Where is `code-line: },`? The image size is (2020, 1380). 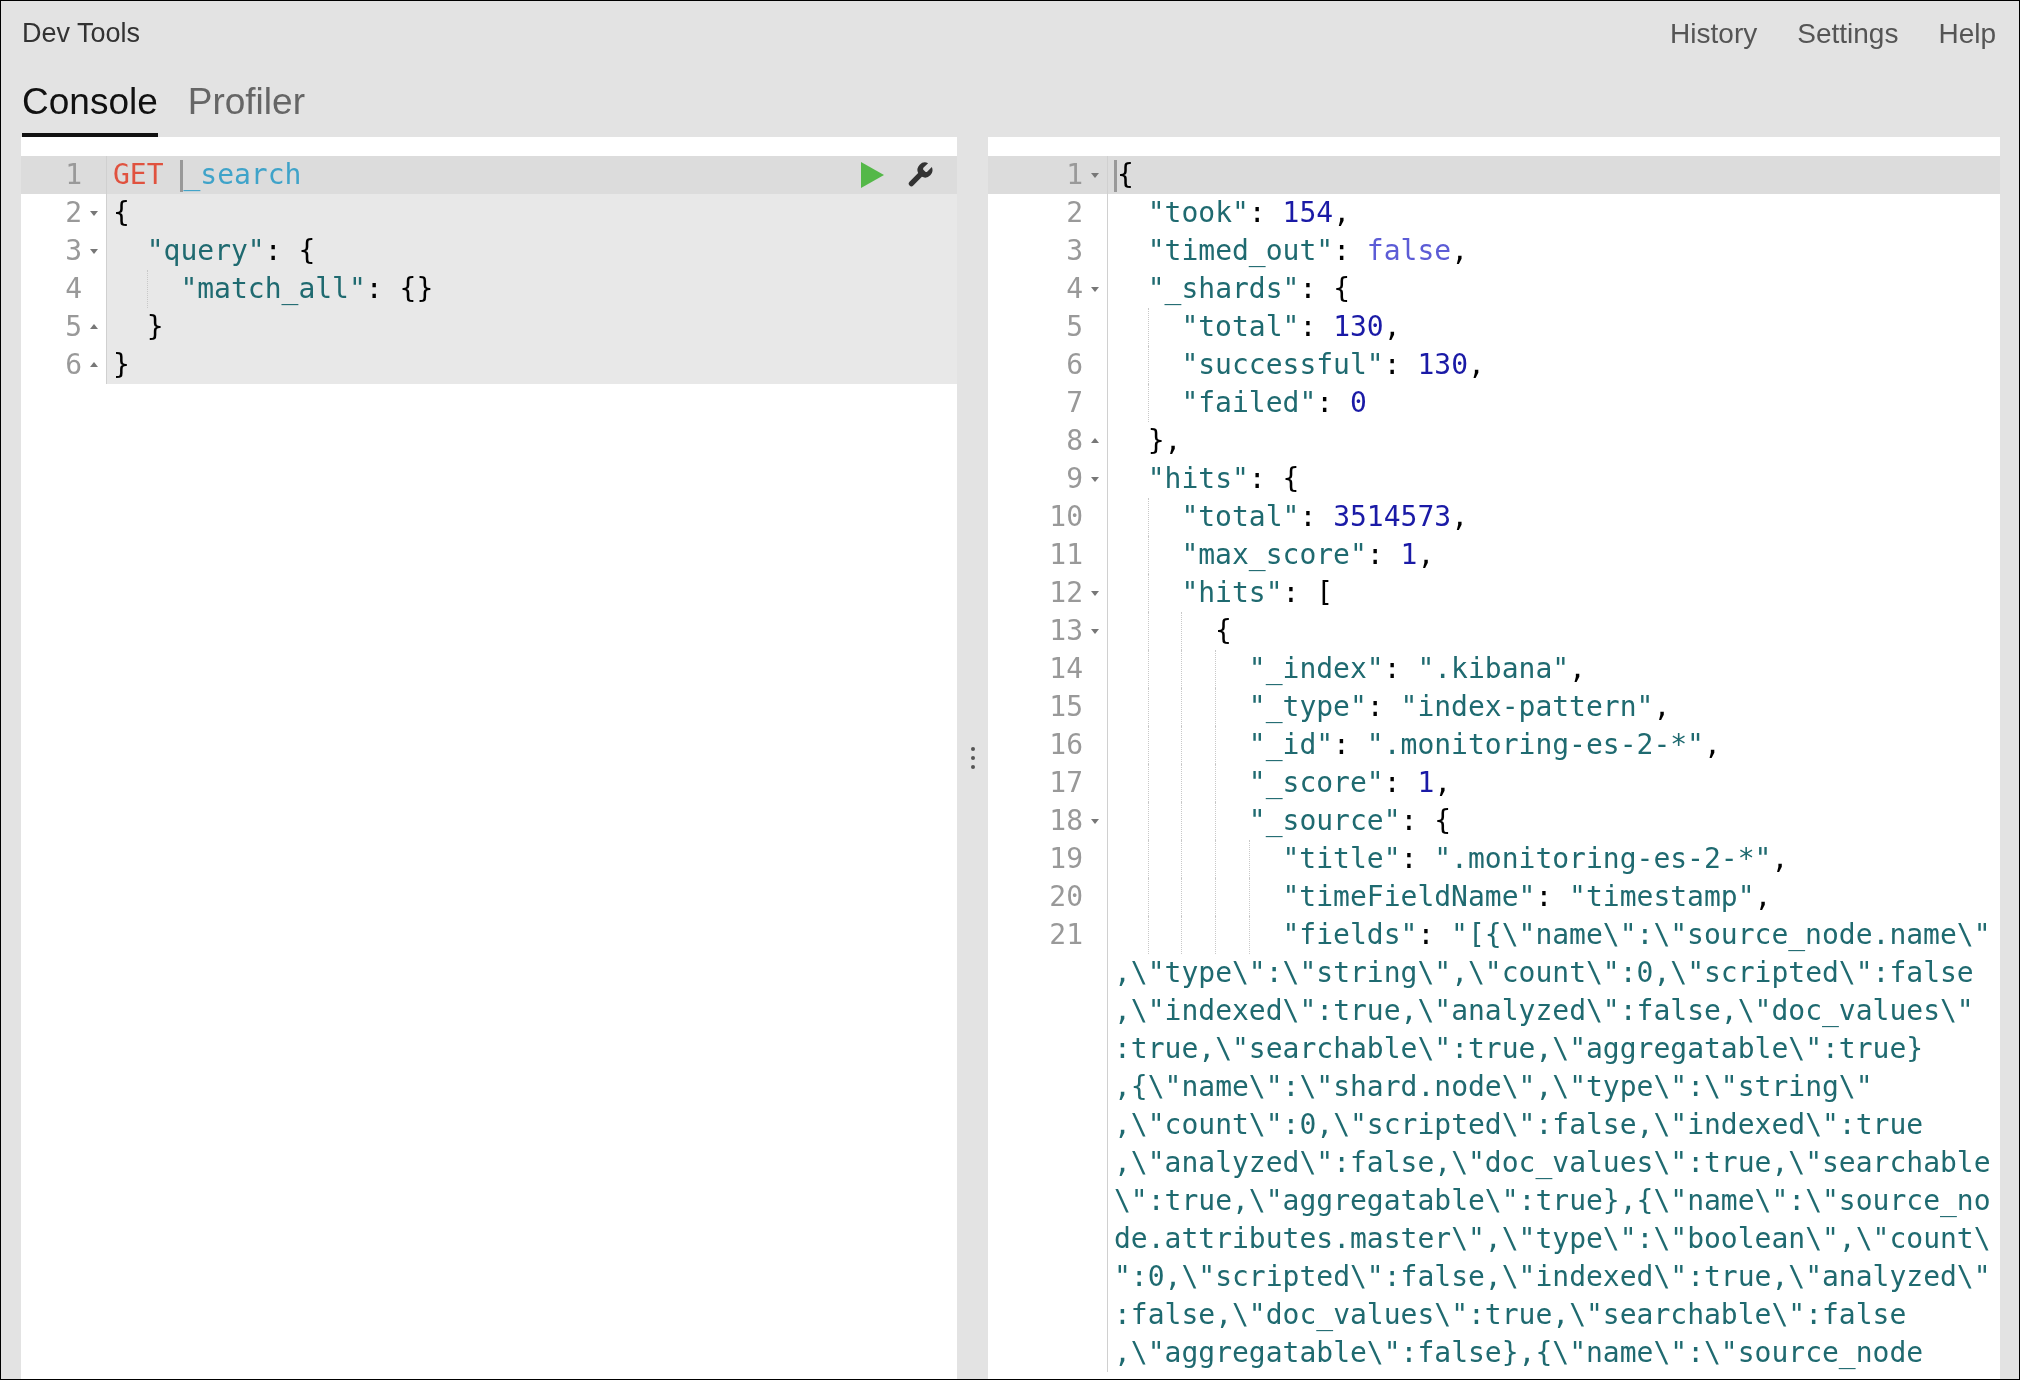 code-line: }, is located at coordinates (1164, 441).